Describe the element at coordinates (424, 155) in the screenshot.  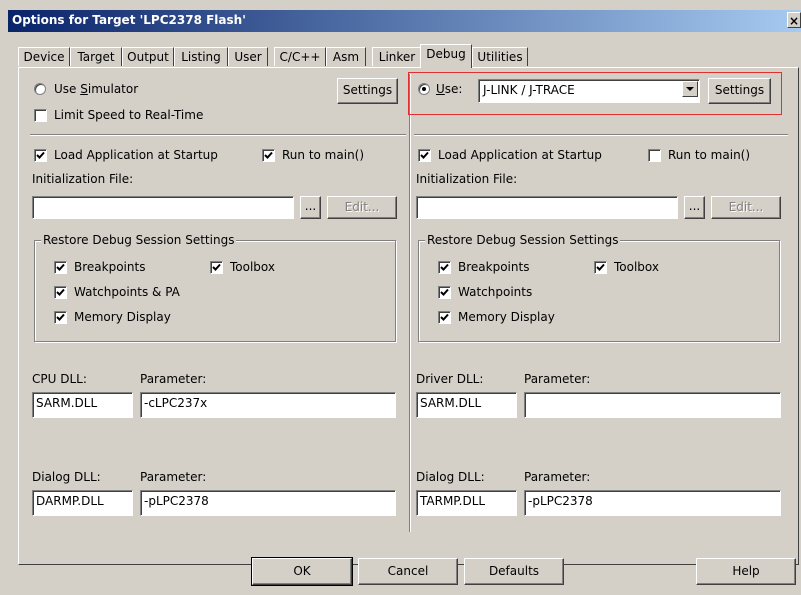
I see `right-load-app-checkbox` at that location.